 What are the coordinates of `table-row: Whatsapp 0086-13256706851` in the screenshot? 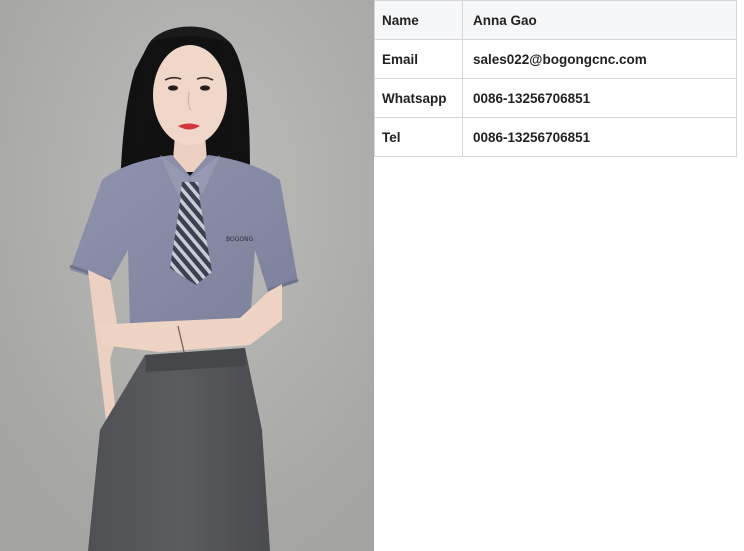 It's located at (555, 98).